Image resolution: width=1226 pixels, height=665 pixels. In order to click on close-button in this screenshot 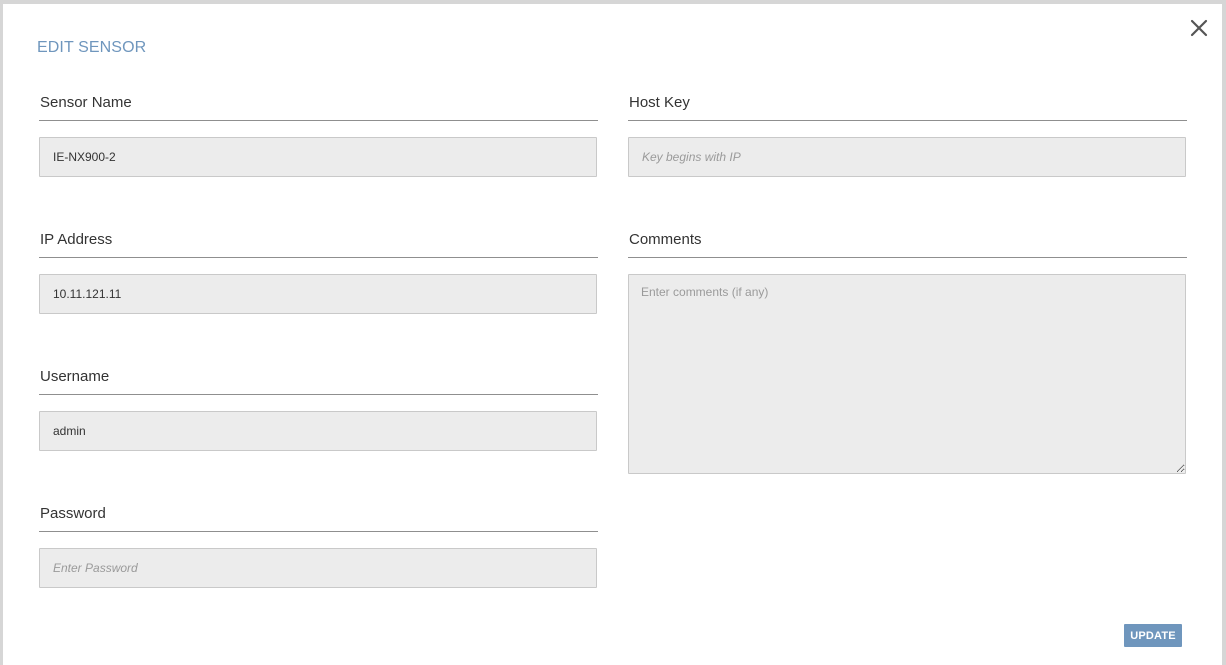, I will do `click(1199, 28)`.